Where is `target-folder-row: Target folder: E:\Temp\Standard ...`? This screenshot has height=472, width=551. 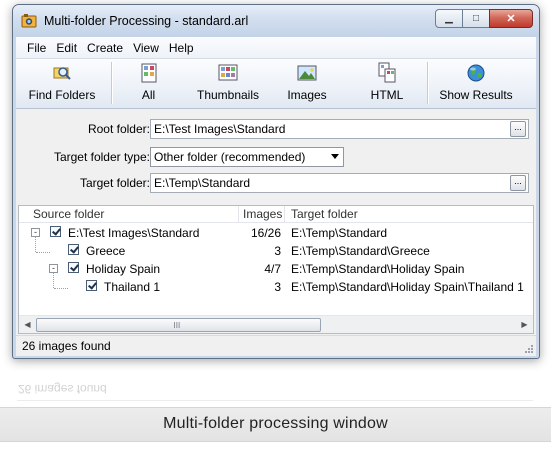
target-folder-row: Target folder: E:\Temp\Standard ... is located at coordinates (276, 184).